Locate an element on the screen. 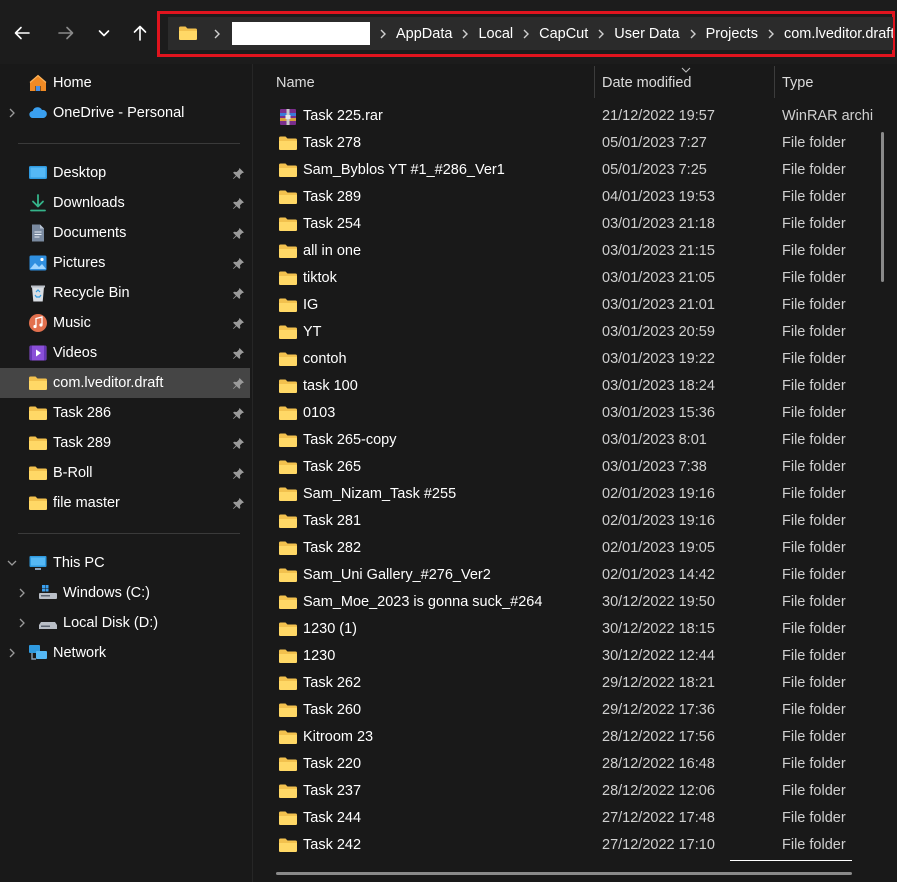  file-name: Task 254 is located at coordinates (332, 224).